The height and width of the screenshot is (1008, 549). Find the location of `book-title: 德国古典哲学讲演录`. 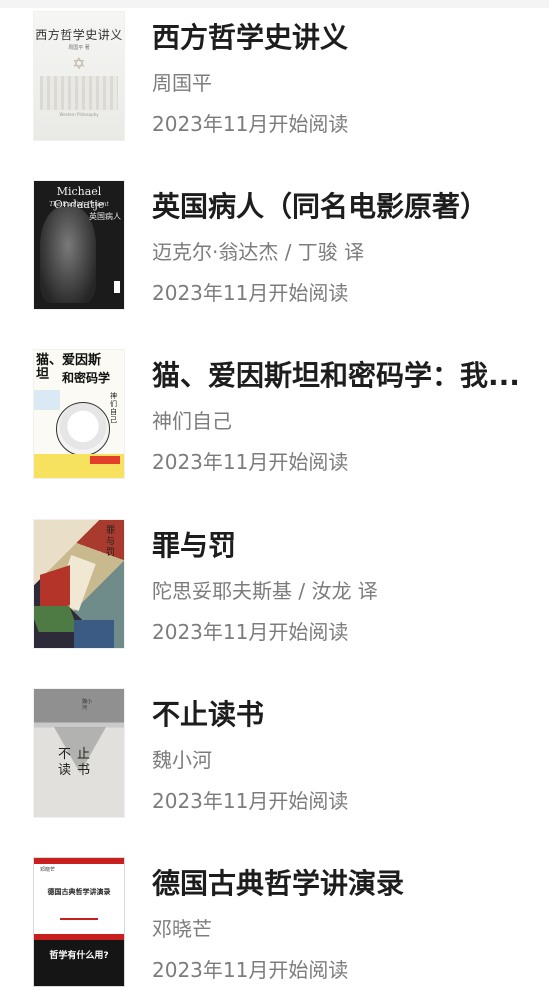

book-title: 德国古典哲学讲演录 is located at coordinates (337, 884).